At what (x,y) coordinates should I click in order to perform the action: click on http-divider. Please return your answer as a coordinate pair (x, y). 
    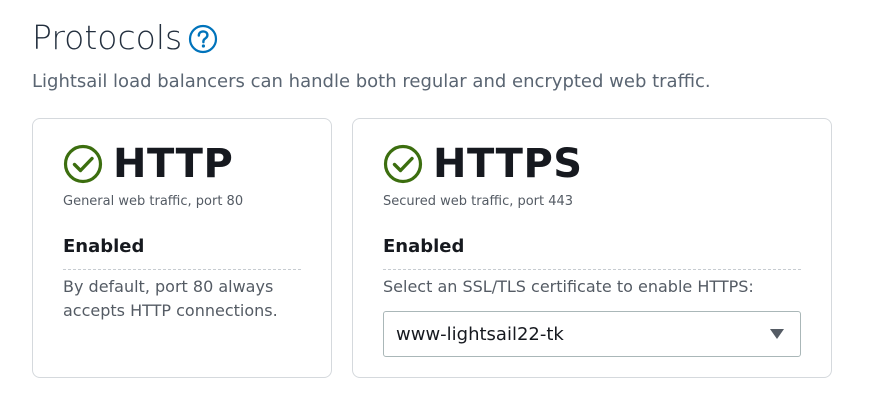
    Looking at the image, I should click on (182, 269).